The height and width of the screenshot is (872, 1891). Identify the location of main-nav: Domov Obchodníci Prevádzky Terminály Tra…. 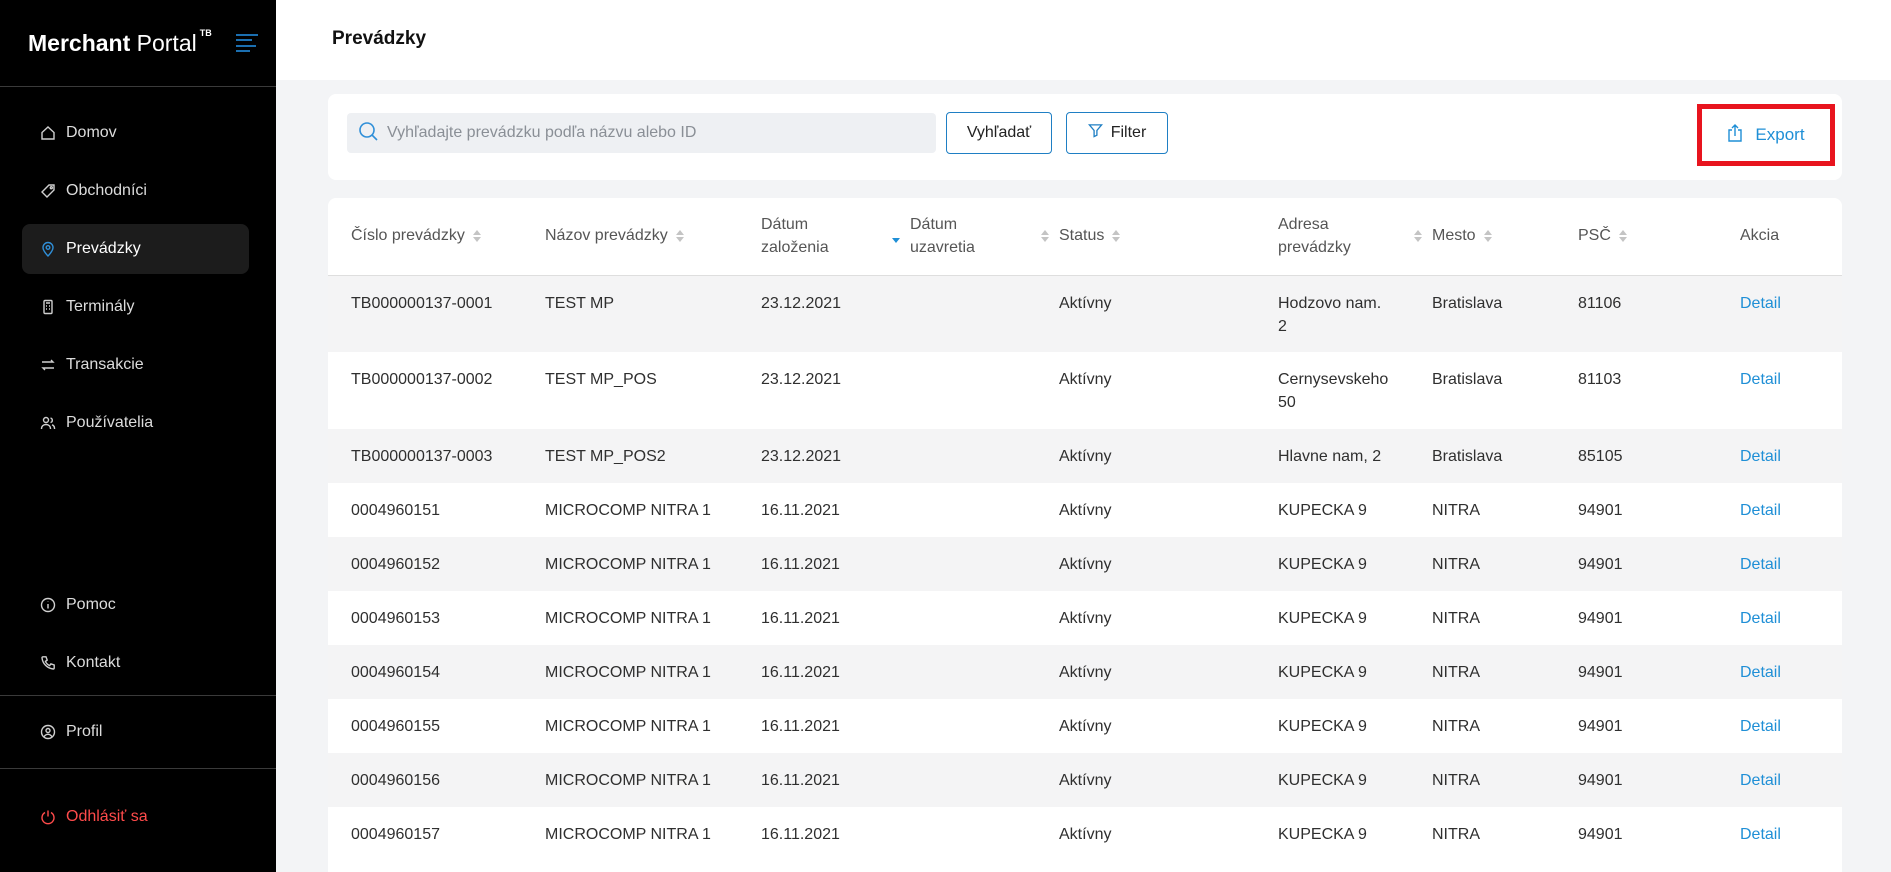
(138, 267).